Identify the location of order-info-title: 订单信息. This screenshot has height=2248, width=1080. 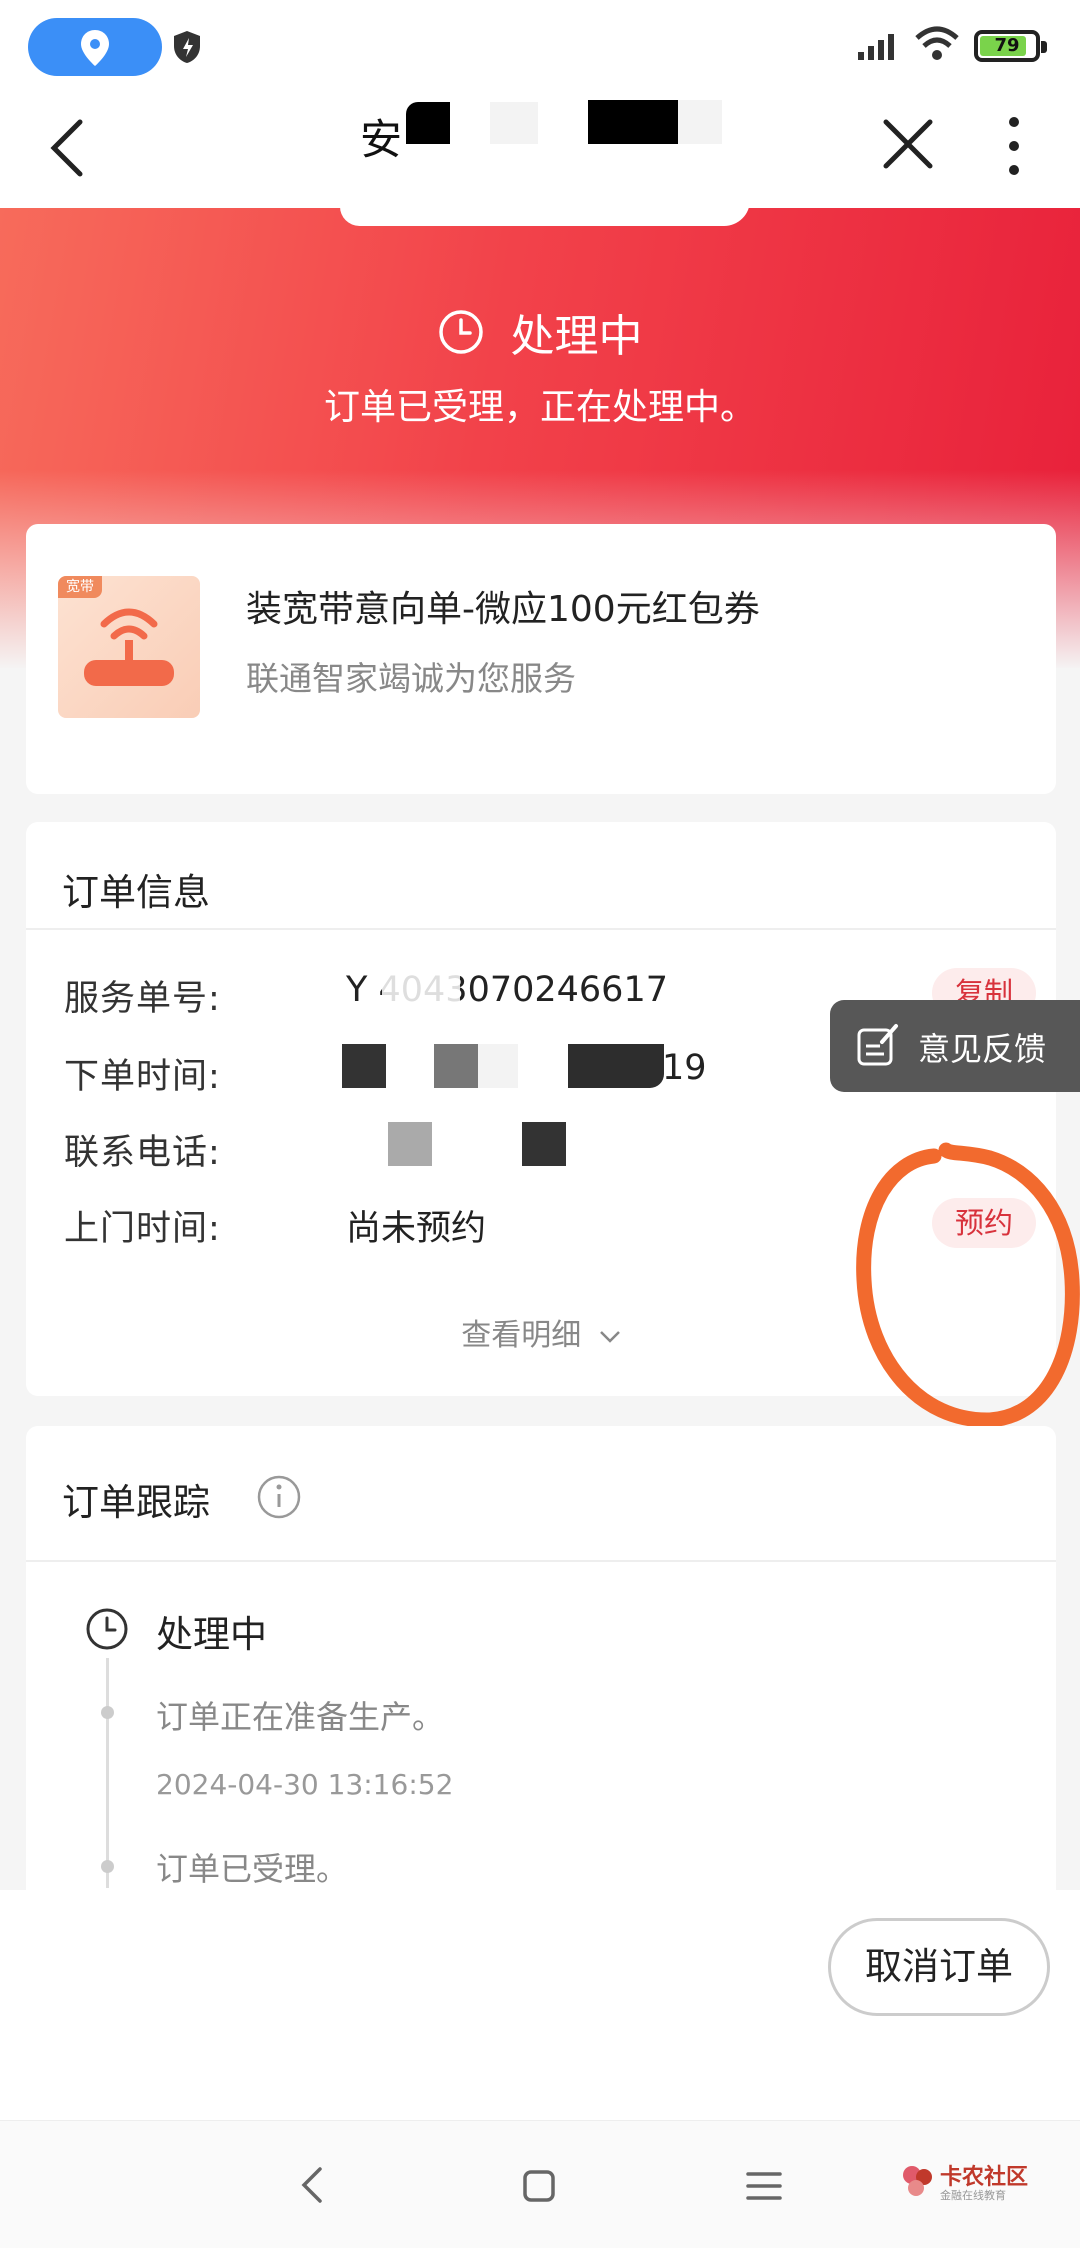
(136, 892).